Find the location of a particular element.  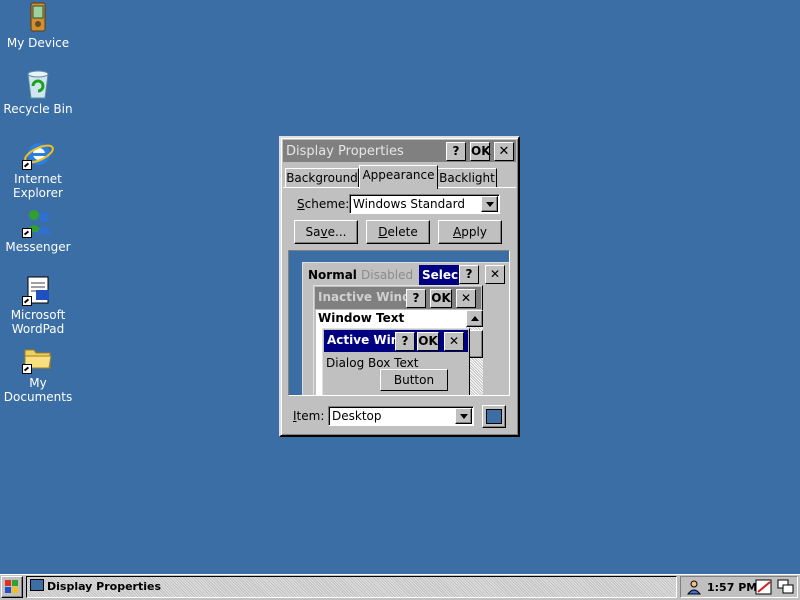

desktop-icon-recycle-bin: Recycle Bin is located at coordinates (38, 92).